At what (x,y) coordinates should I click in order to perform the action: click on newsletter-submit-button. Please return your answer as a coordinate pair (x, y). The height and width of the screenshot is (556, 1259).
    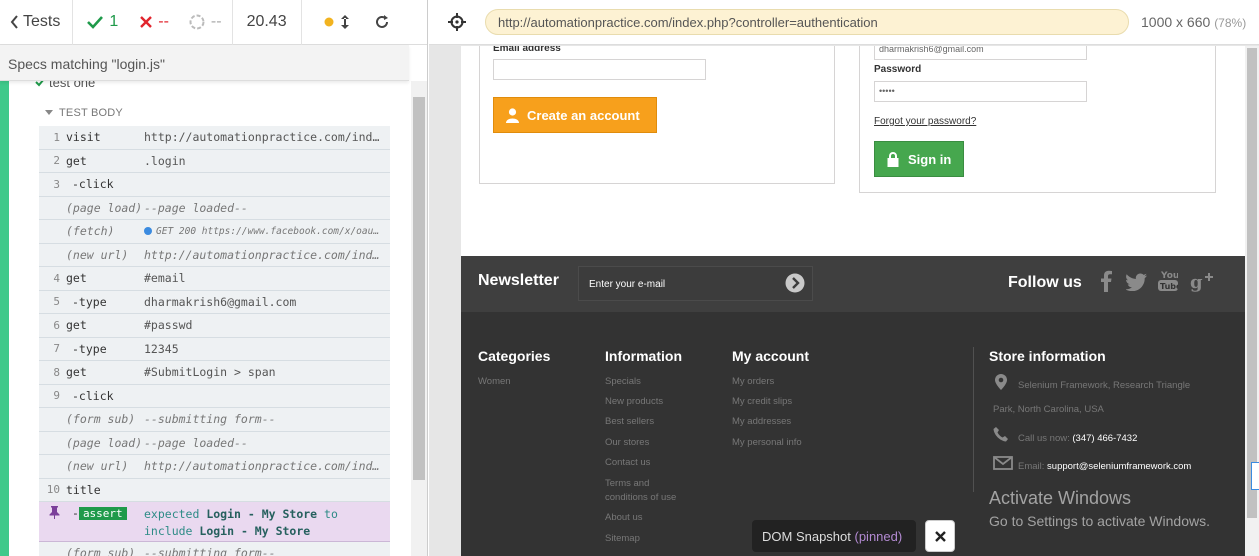
    Looking at the image, I should click on (795, 283).